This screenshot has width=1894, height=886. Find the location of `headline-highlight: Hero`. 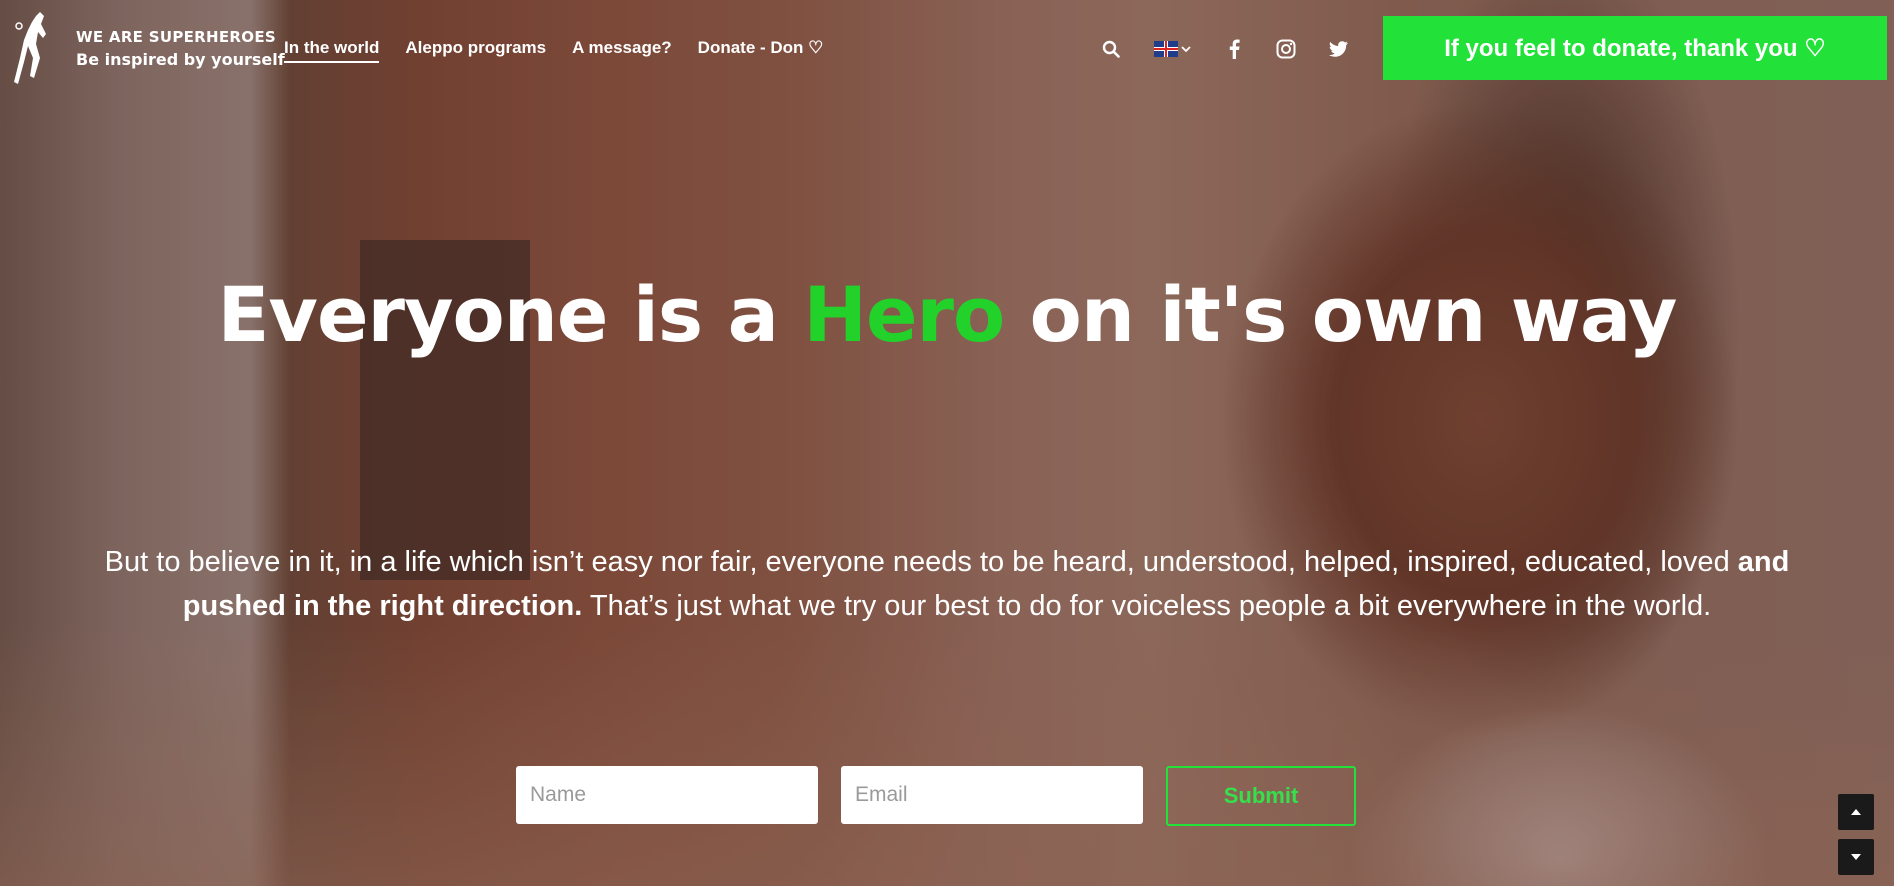

headline-highlight: Hero is located at coordinates (904, 314).